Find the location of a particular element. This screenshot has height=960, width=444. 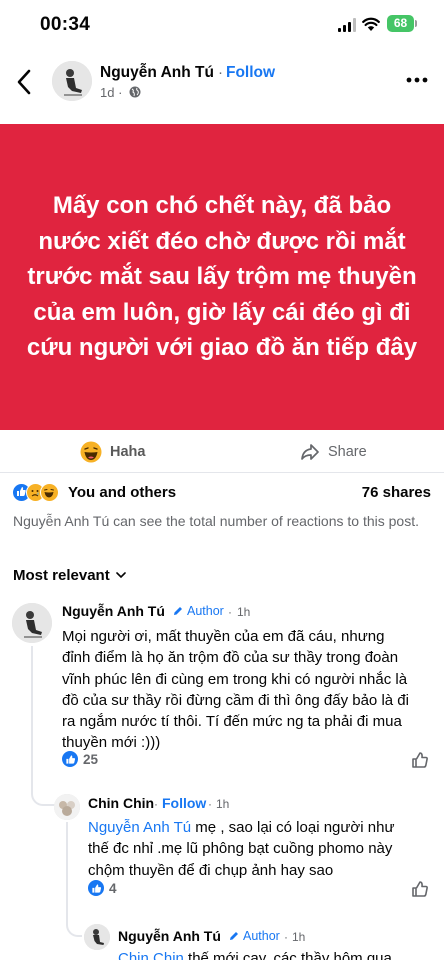

haha-emoji-icon is located at coordinates (91, 452).